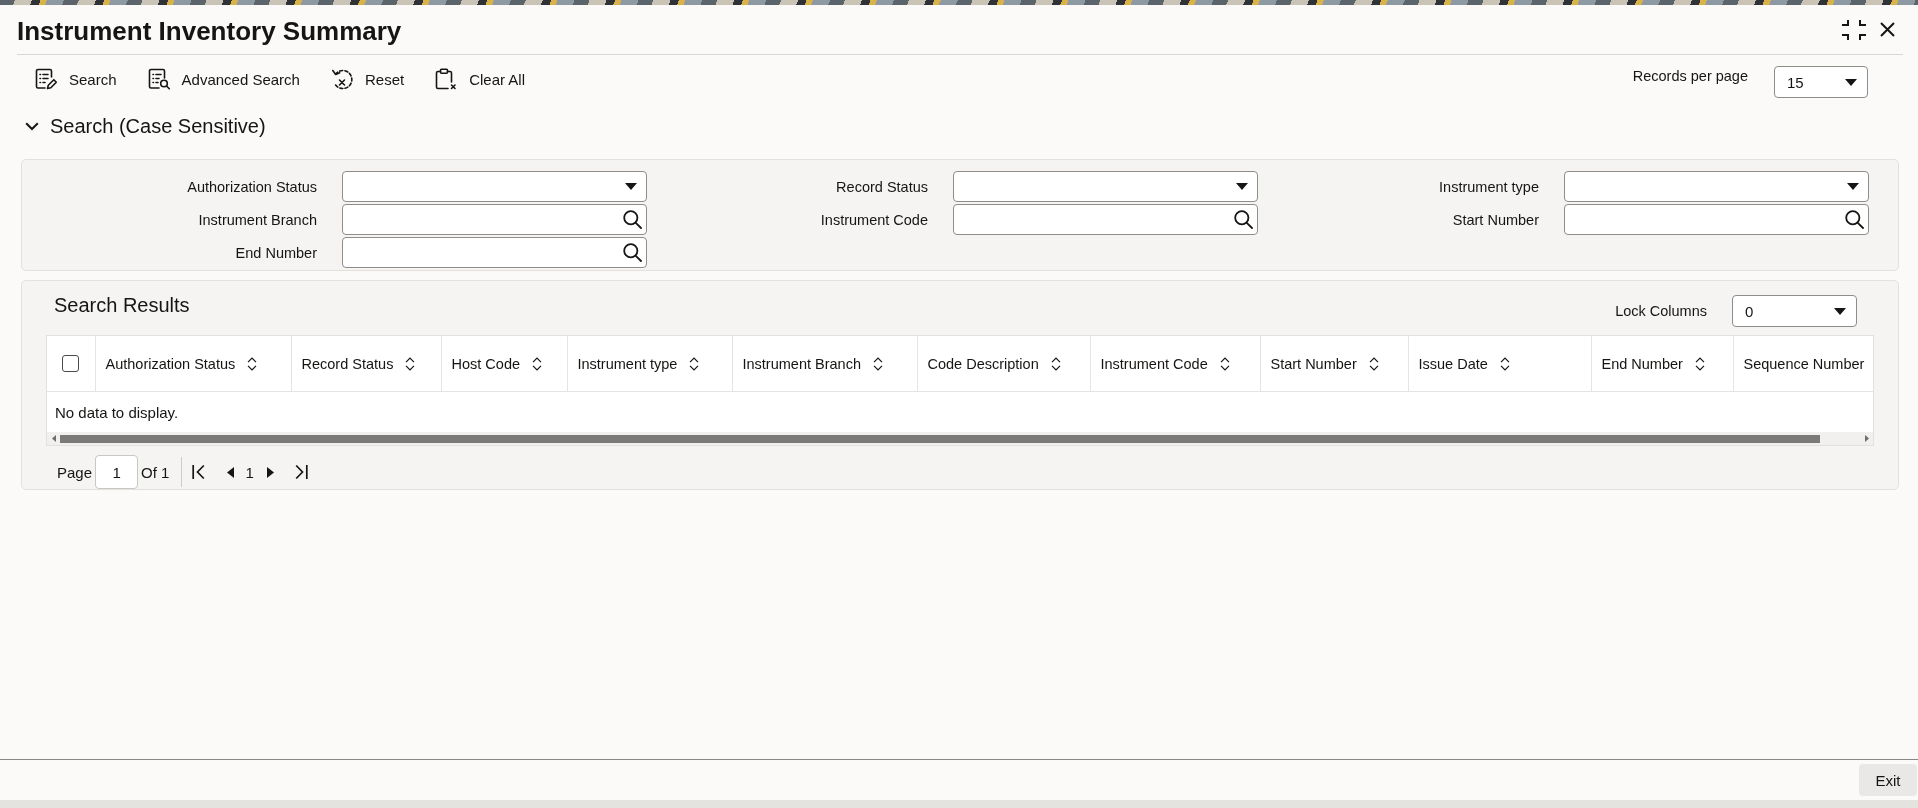 The image size is (1918, 808). I want to click on arrow-circle-x-icon, so click(341, 79).